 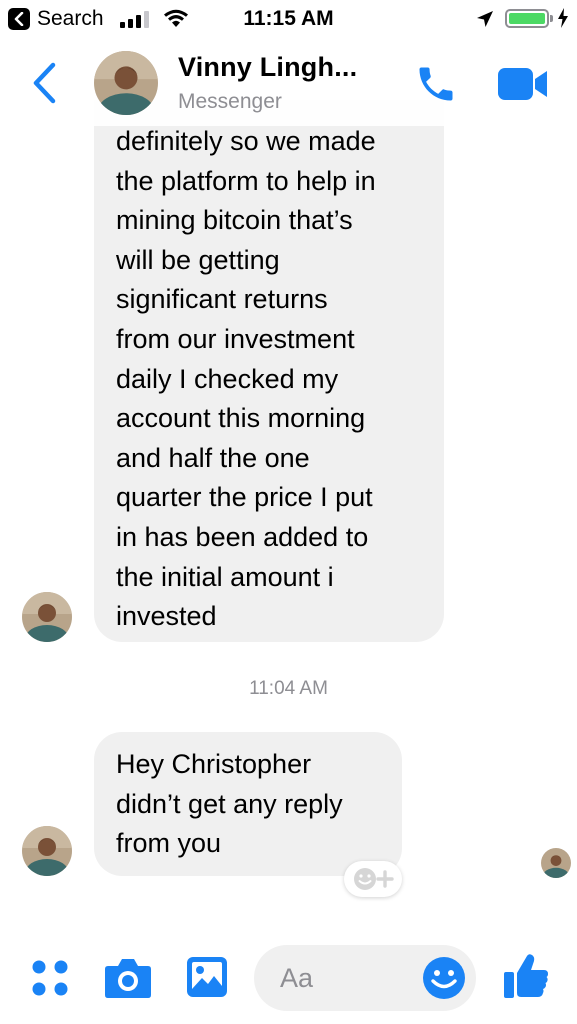 I want to click on apps-grid-icon, so click(x=50, y=978).